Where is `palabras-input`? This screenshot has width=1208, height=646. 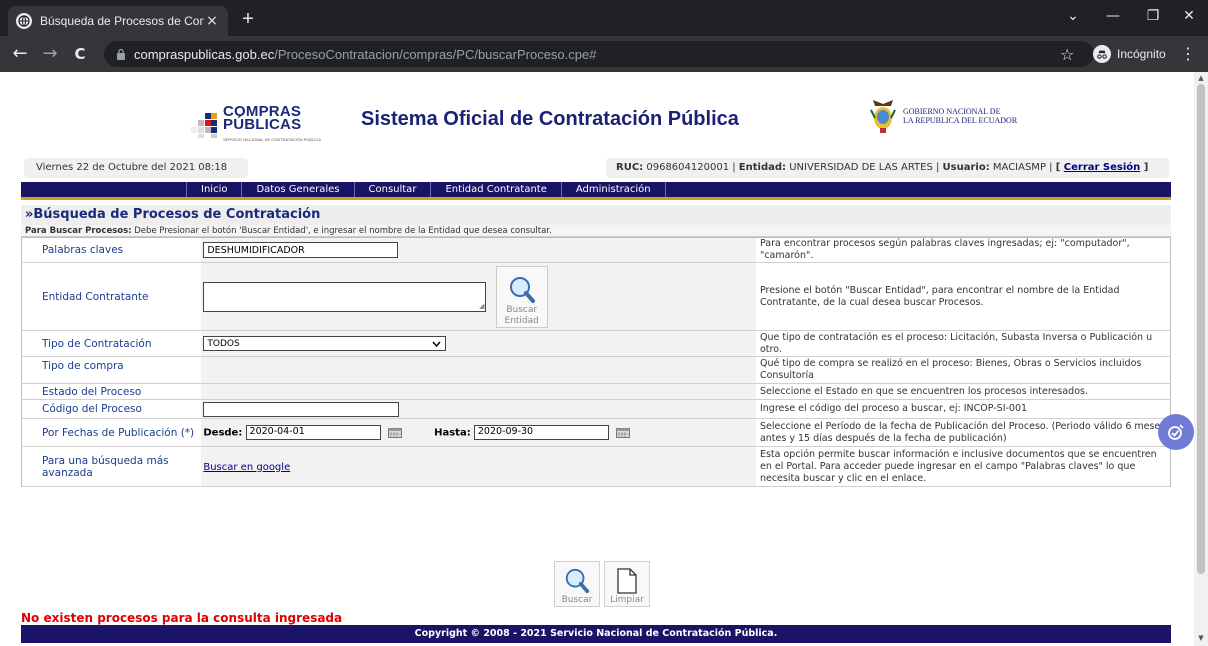 palabras-input is located at coordinates (301, 250).